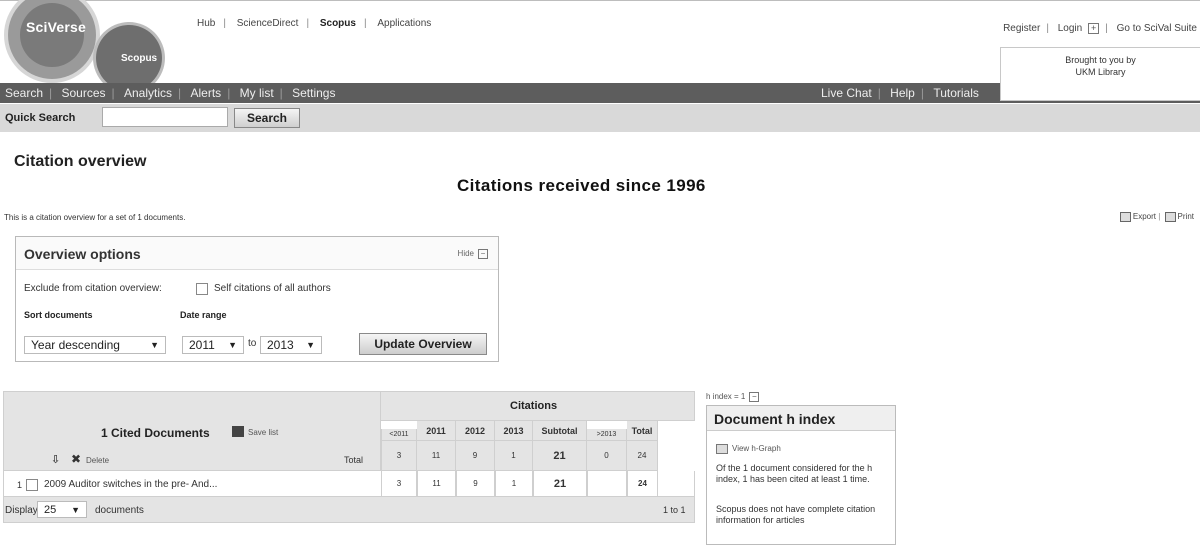 The height and width of the screenshot is (545, 1200). I want to click on citations-group-label: Citations, so click(534, 406).